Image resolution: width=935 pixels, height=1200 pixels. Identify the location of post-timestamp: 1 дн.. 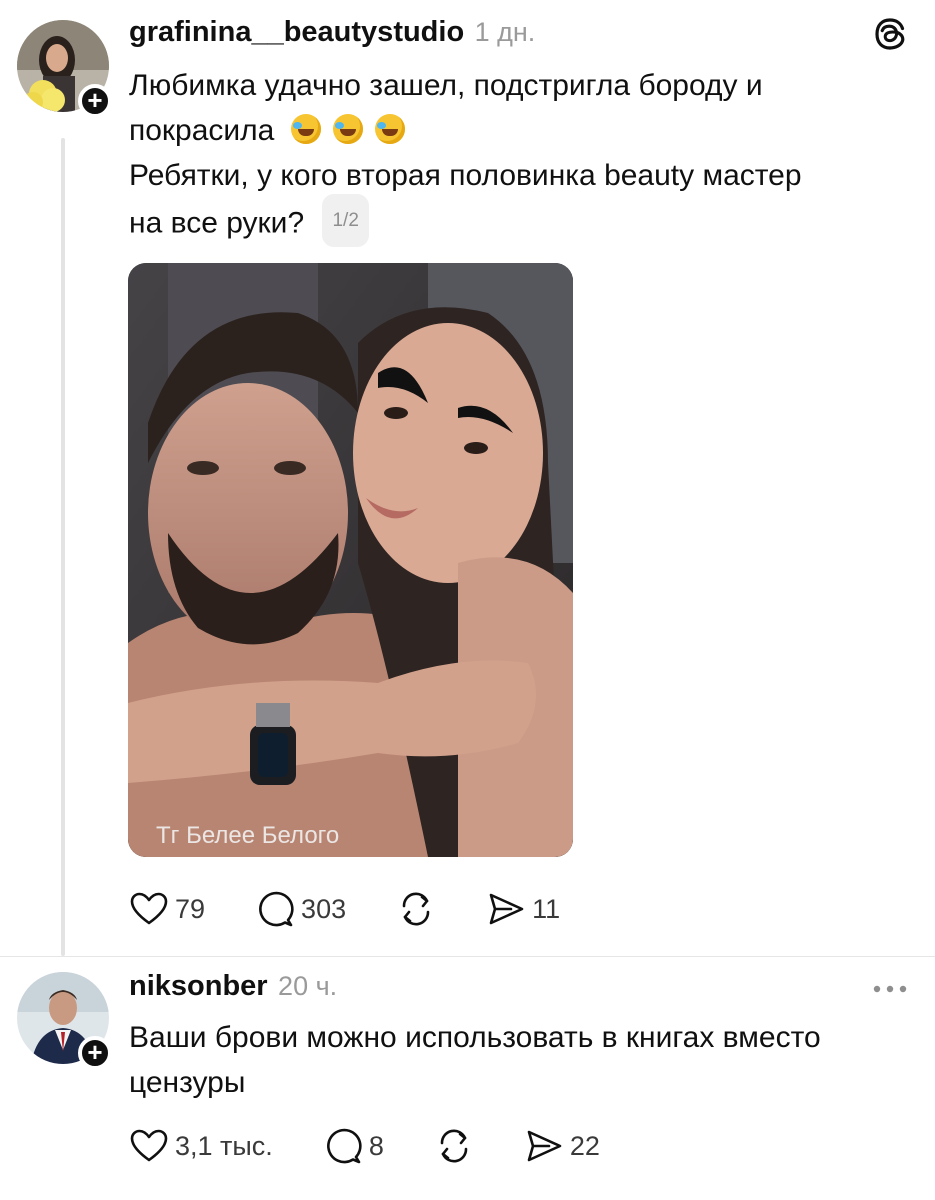
(505, 32).